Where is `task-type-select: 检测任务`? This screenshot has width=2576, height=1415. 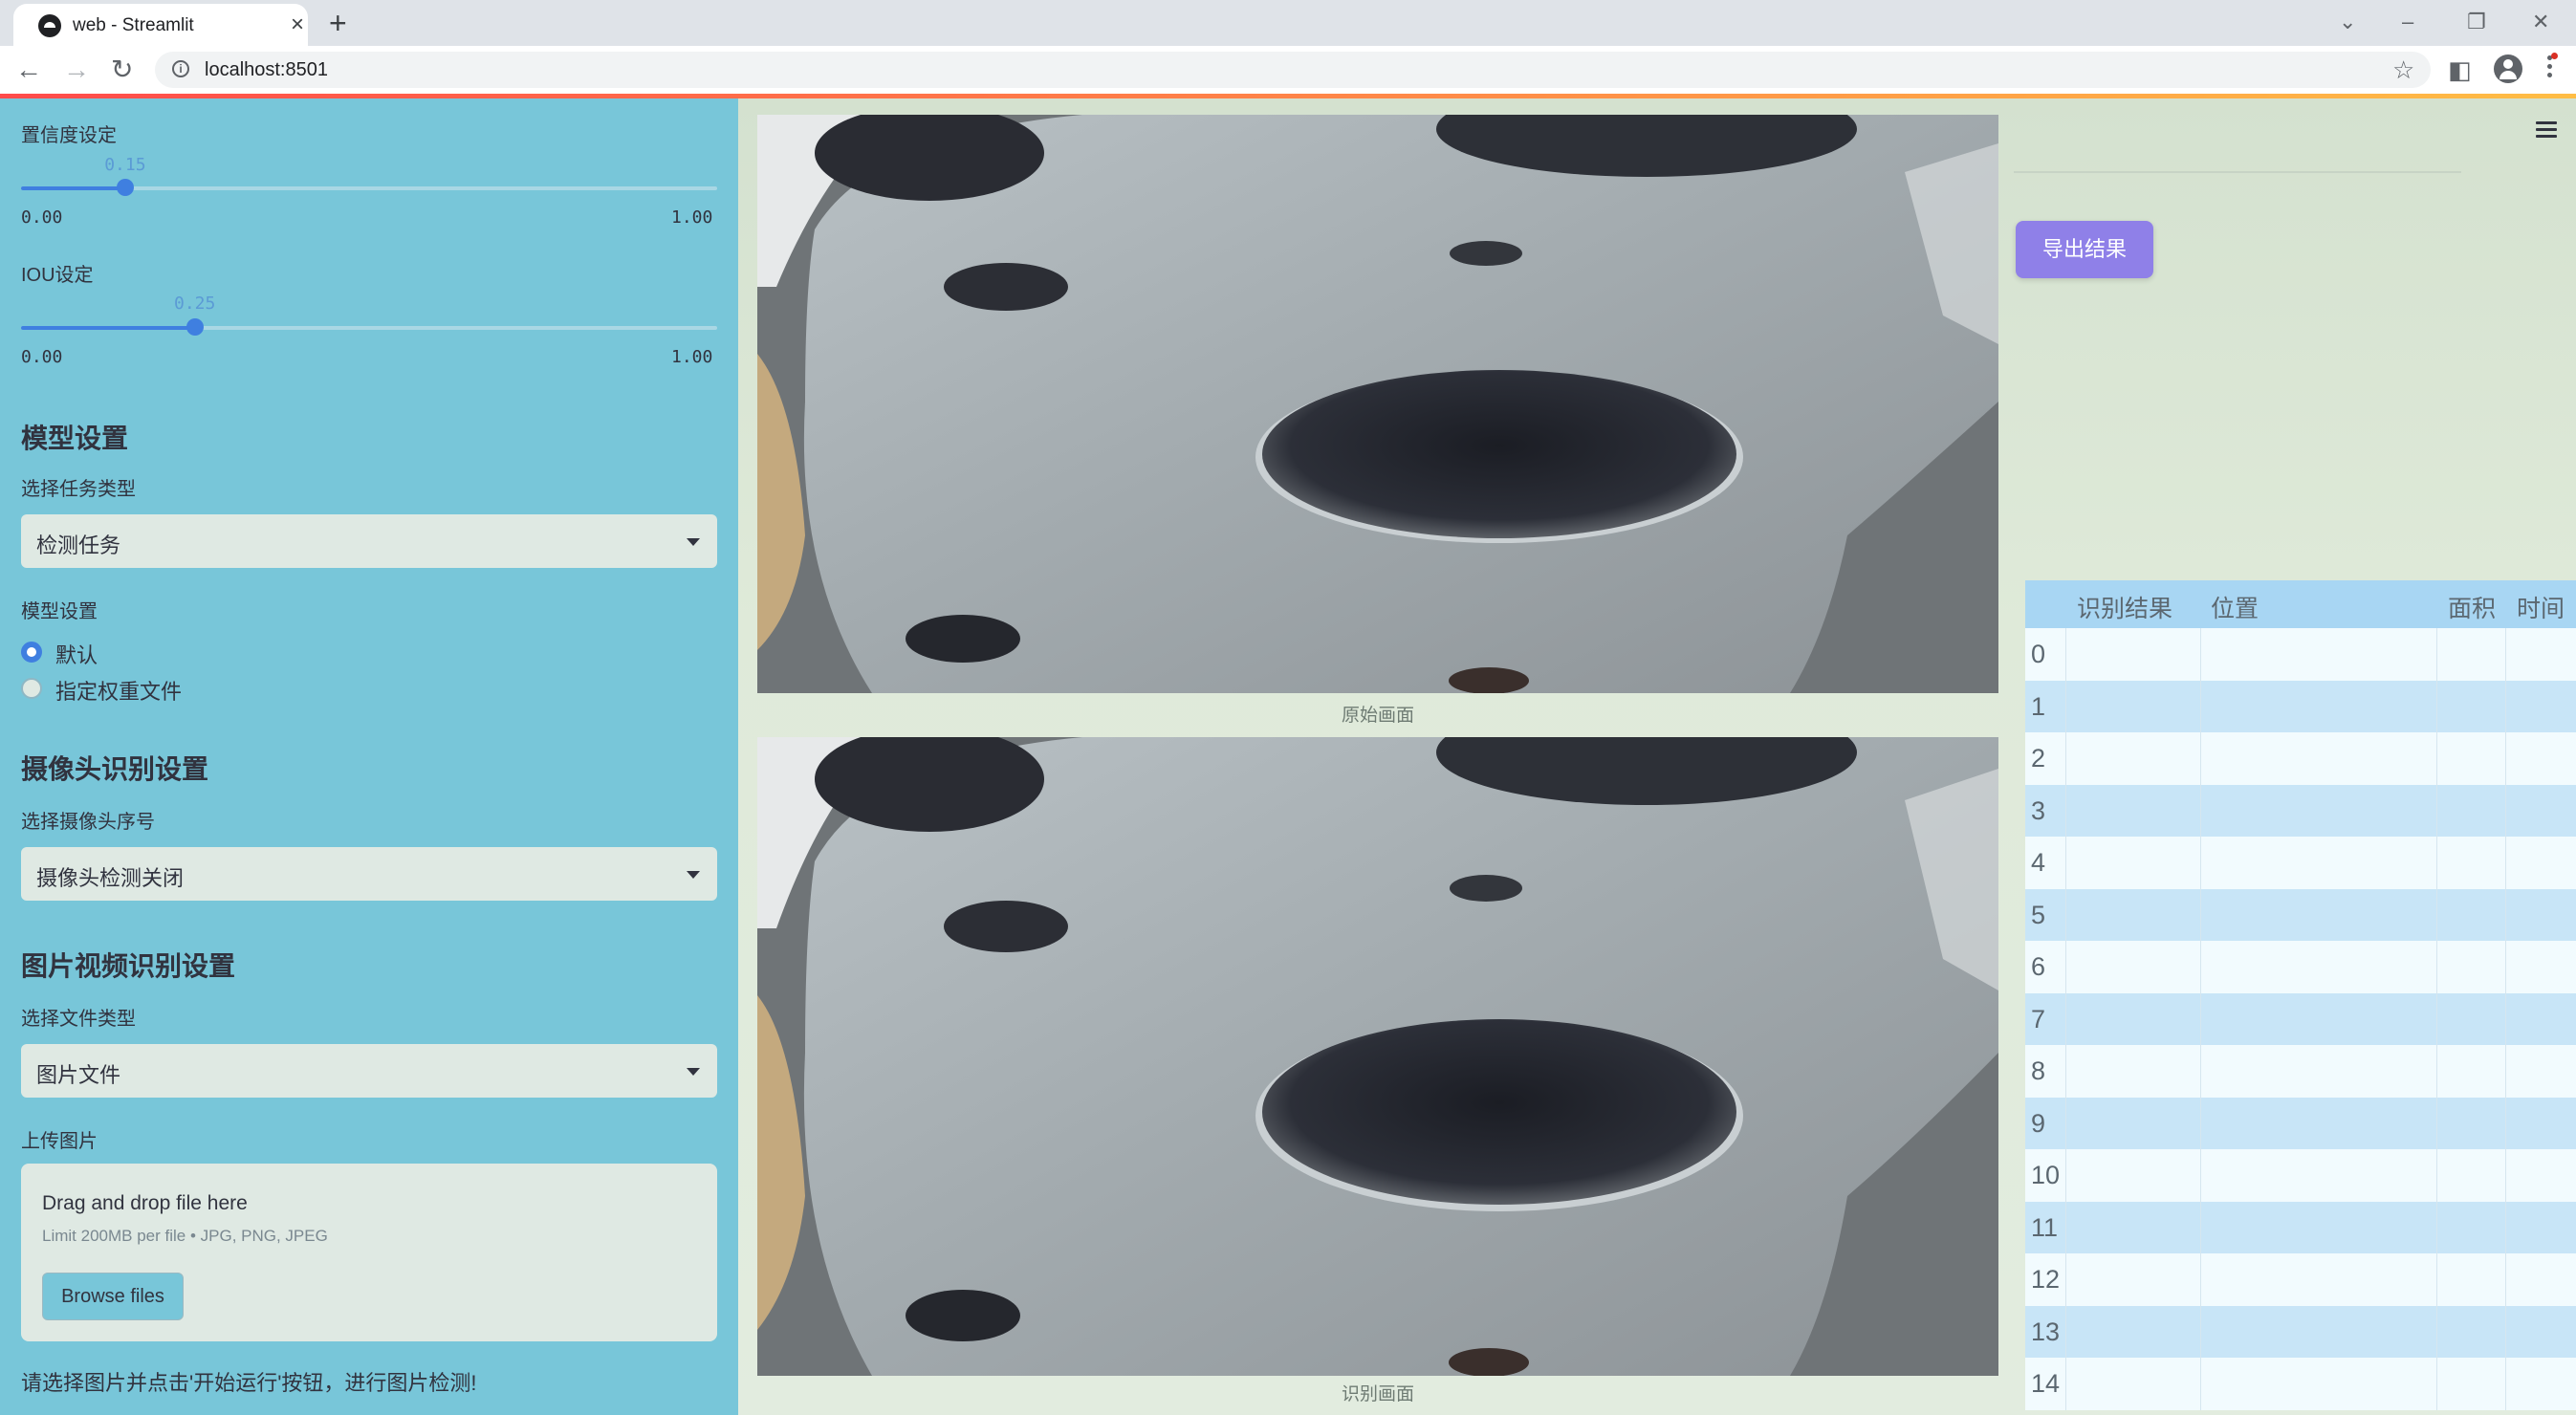
task-type-select: 检测任务 is located at coordinates (369, 541).